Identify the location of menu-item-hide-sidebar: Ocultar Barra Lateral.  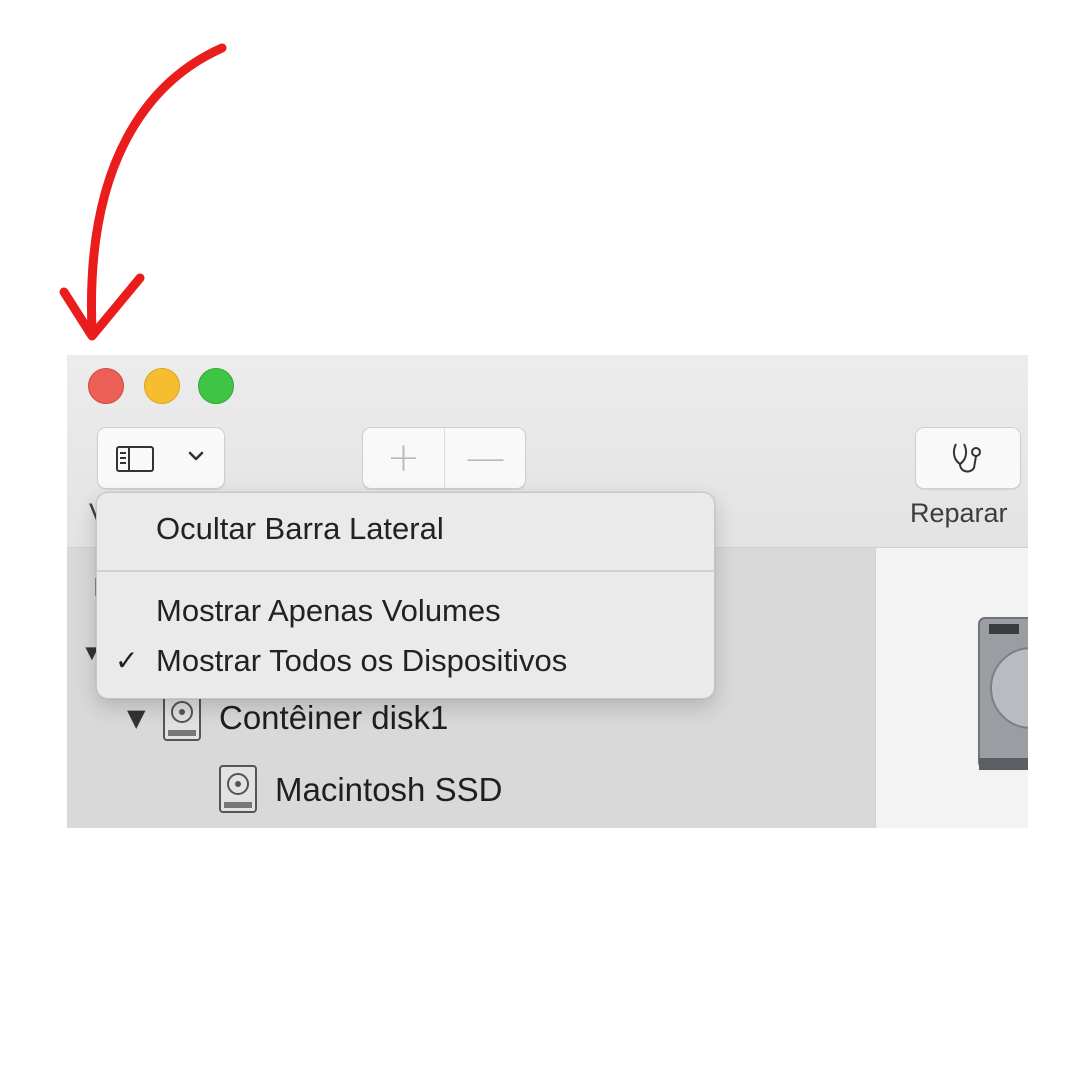
(405, 529).